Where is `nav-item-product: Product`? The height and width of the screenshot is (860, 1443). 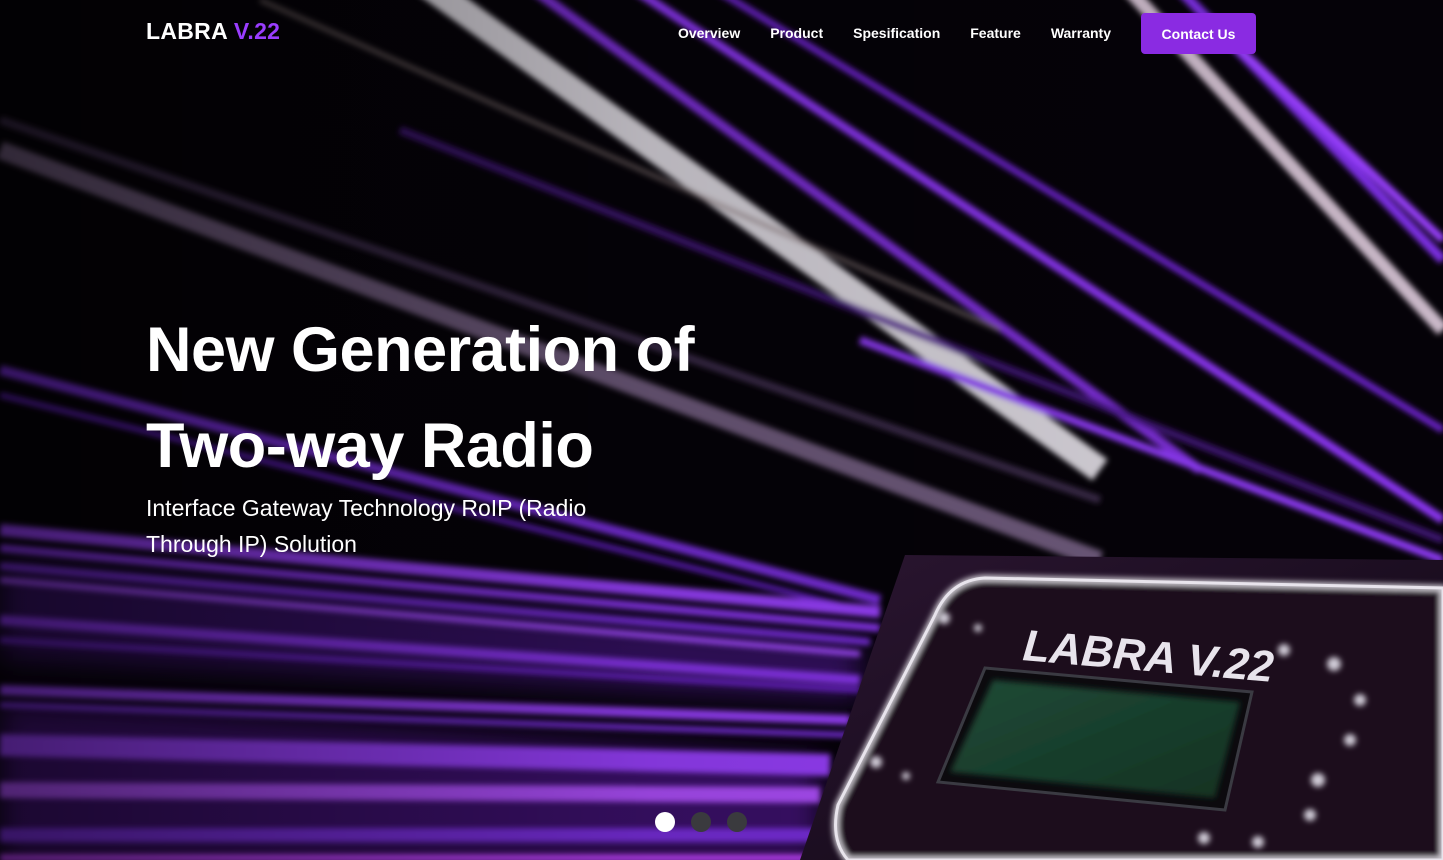
nav-item-product: Product is located at coordinates (796, 33).